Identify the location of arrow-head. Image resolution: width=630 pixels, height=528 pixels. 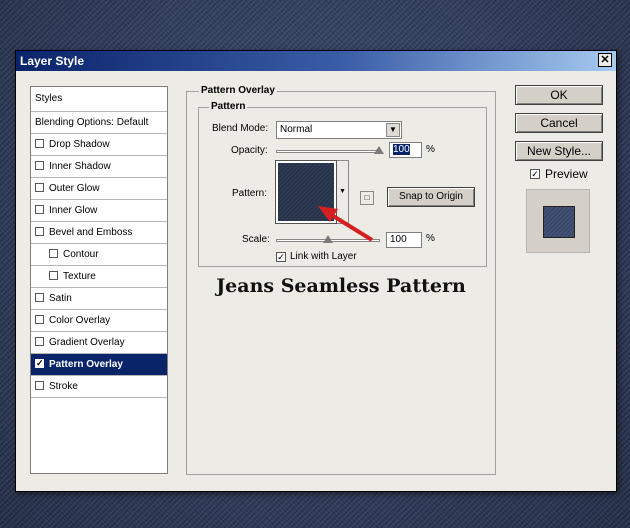
(328, 214).